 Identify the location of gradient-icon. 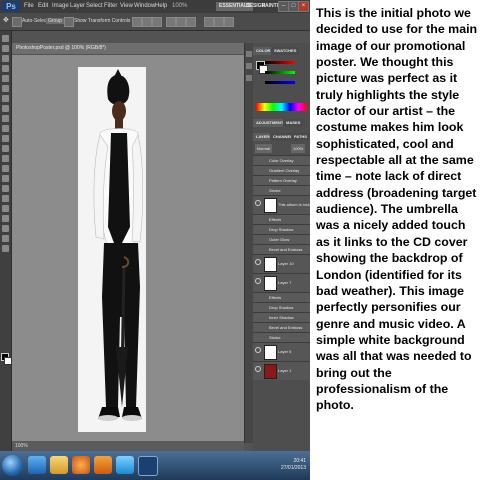
(5, 148).